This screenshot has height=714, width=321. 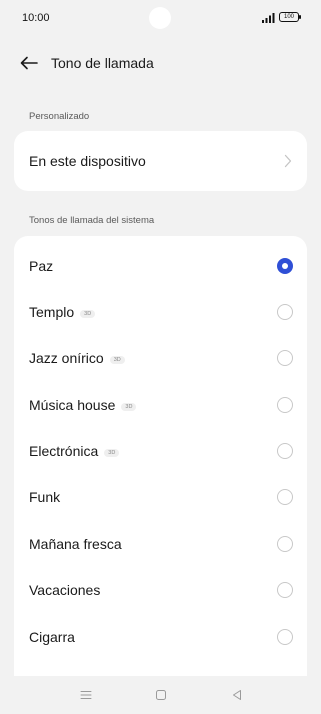 I want to click on tone-item-paz: Paz, so click(x=160, y=266).